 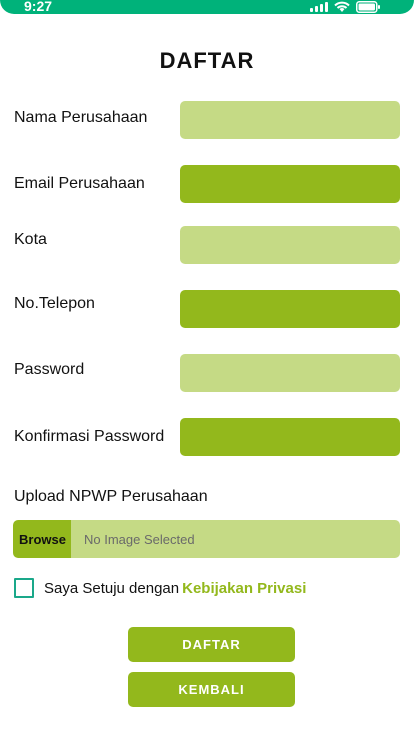 I want to click on status-time: 9:27, so click(x=38, y=7).